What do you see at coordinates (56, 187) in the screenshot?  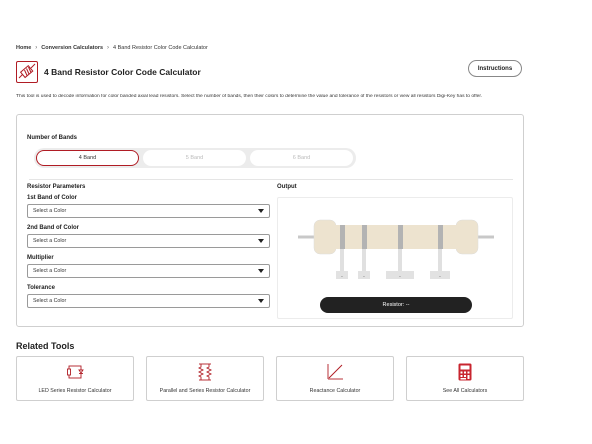 I see `resistor-parameters-label: Resistor Parameters` at bounding box center [56, 187].